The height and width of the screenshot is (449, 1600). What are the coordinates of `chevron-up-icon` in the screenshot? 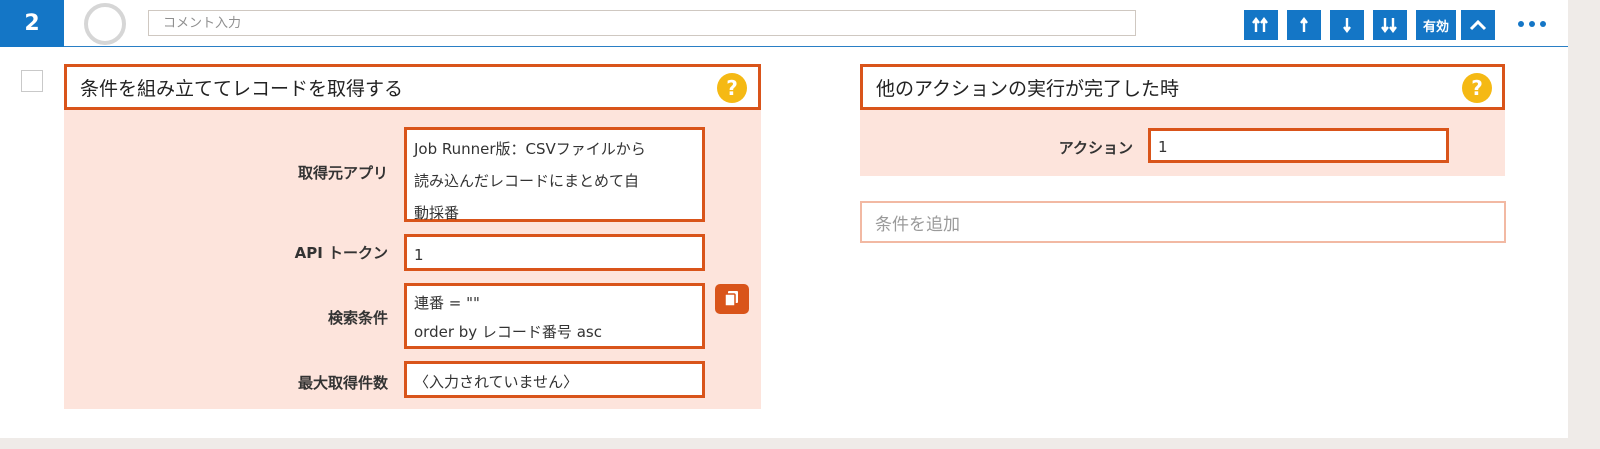 It's located at (1478, 25).